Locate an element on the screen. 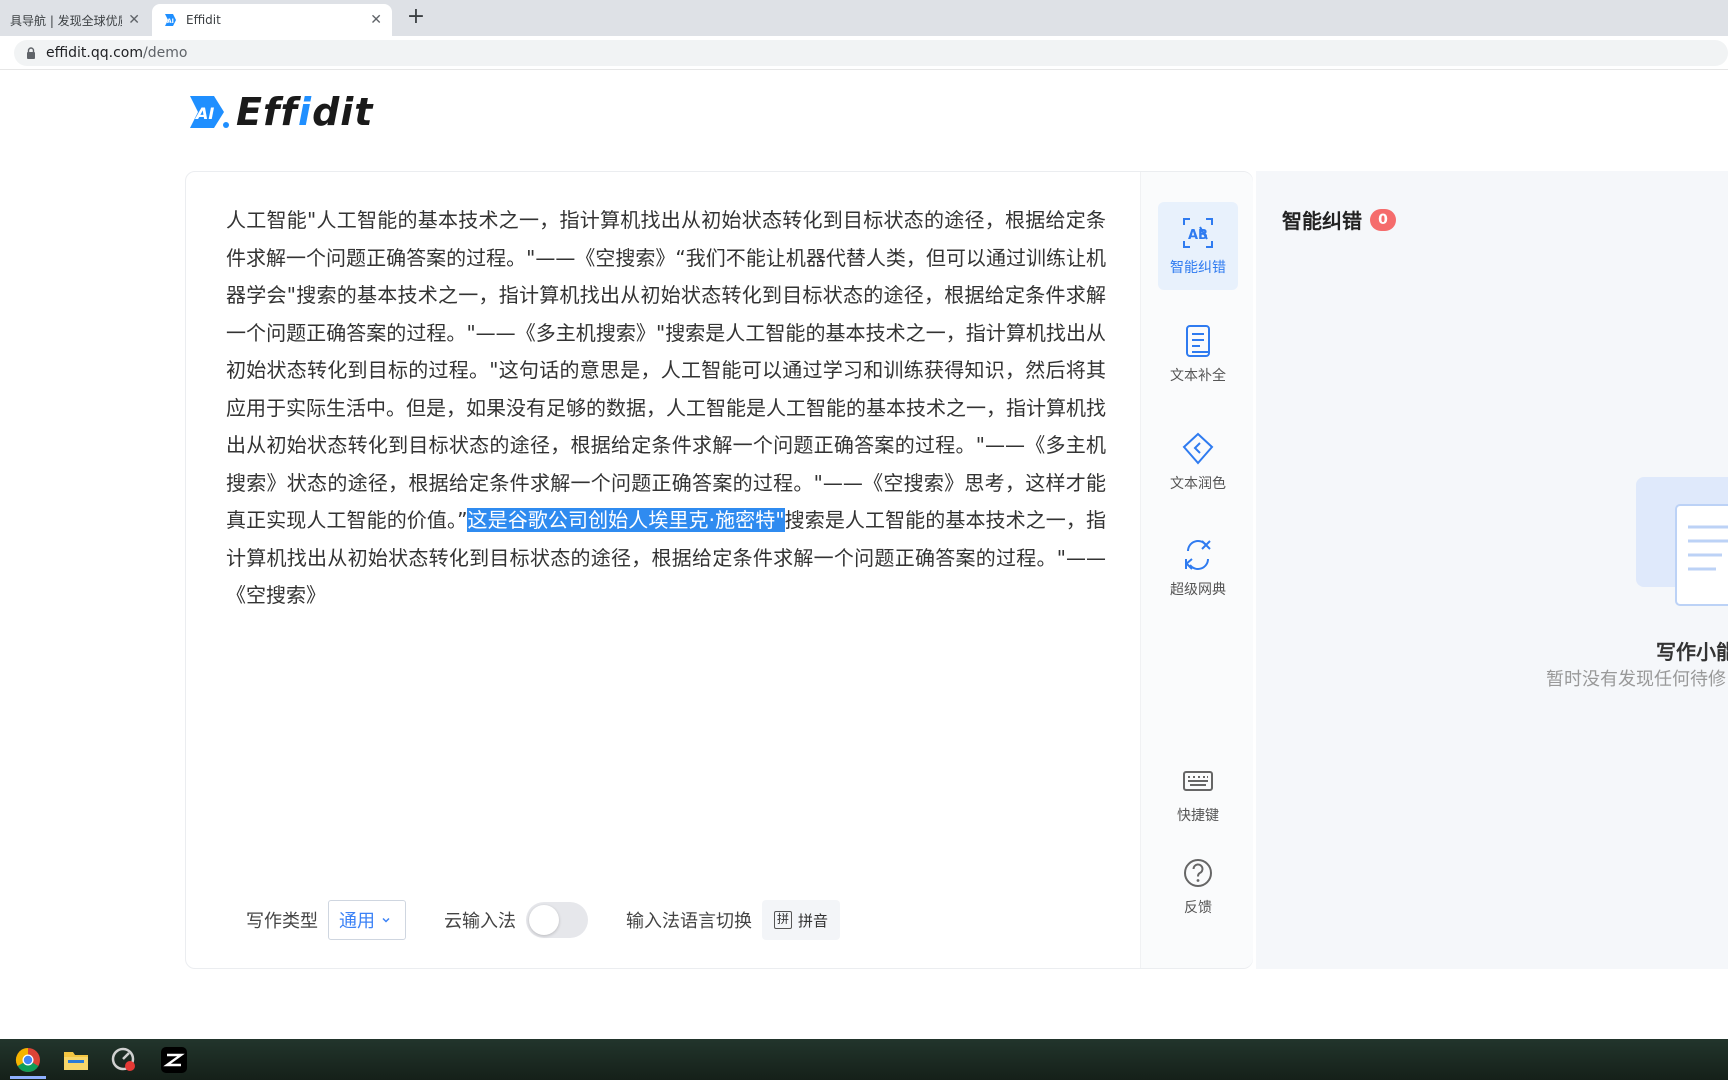 The height and width of the screenshot is (1080, 1728). ai-logo-icon: AI is located at coordinates (209, 112).